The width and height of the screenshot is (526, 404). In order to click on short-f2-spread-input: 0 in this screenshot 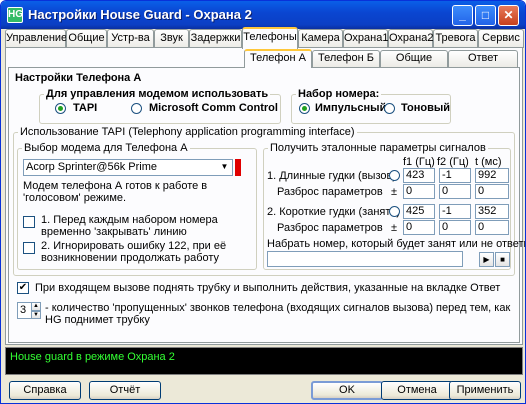, I will do `click(455, 227)`.